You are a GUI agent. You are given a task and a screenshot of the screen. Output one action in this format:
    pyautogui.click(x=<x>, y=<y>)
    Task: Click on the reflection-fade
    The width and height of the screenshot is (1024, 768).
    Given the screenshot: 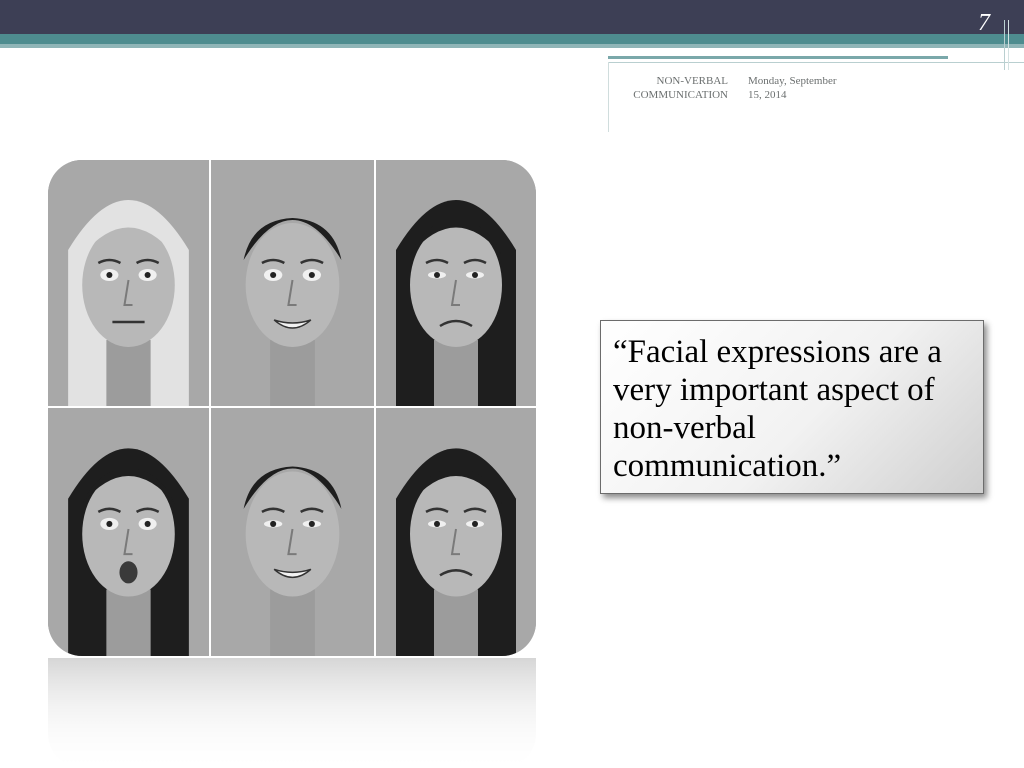 What is the action you would take?
    pyautogui.click(x=292, y=713)
    